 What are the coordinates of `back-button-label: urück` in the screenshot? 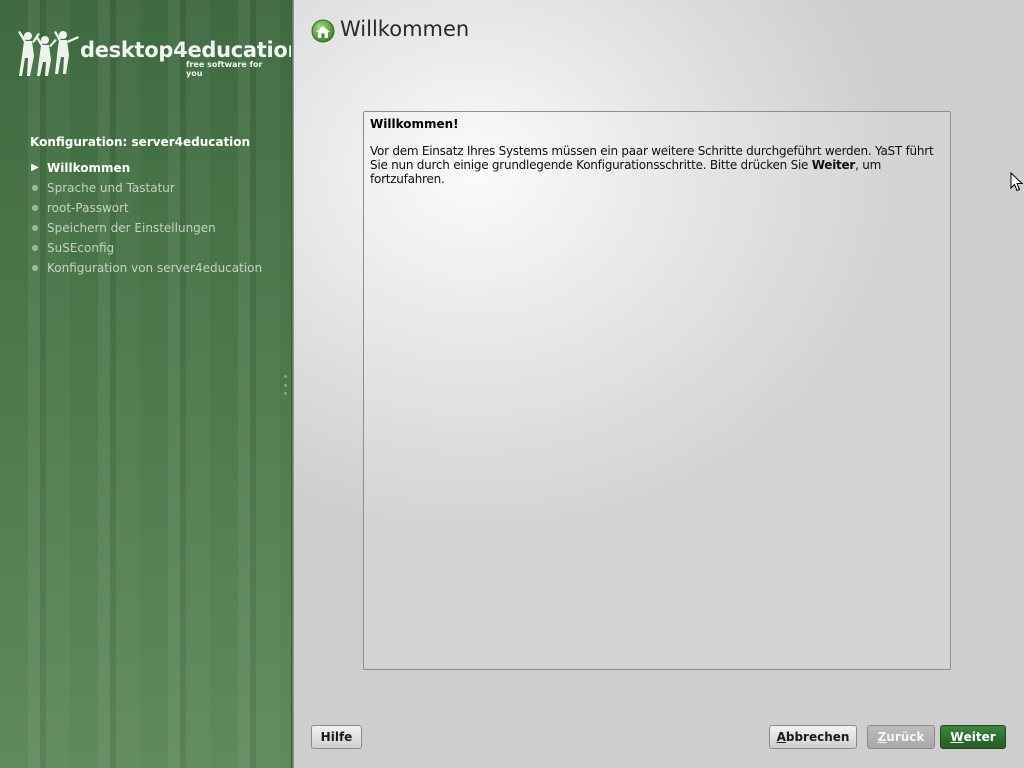 It's located at (905, 737).